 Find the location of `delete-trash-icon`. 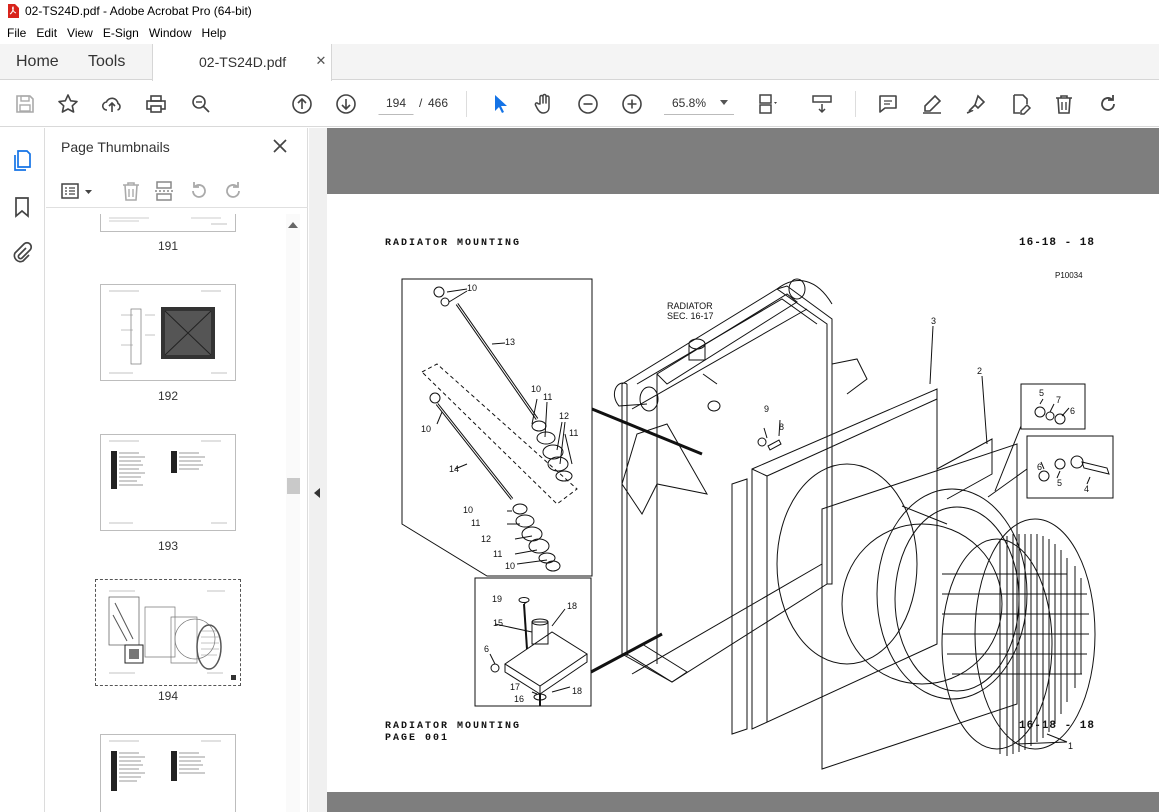

delete-trash-icon is located at coordinates (1064, 104).